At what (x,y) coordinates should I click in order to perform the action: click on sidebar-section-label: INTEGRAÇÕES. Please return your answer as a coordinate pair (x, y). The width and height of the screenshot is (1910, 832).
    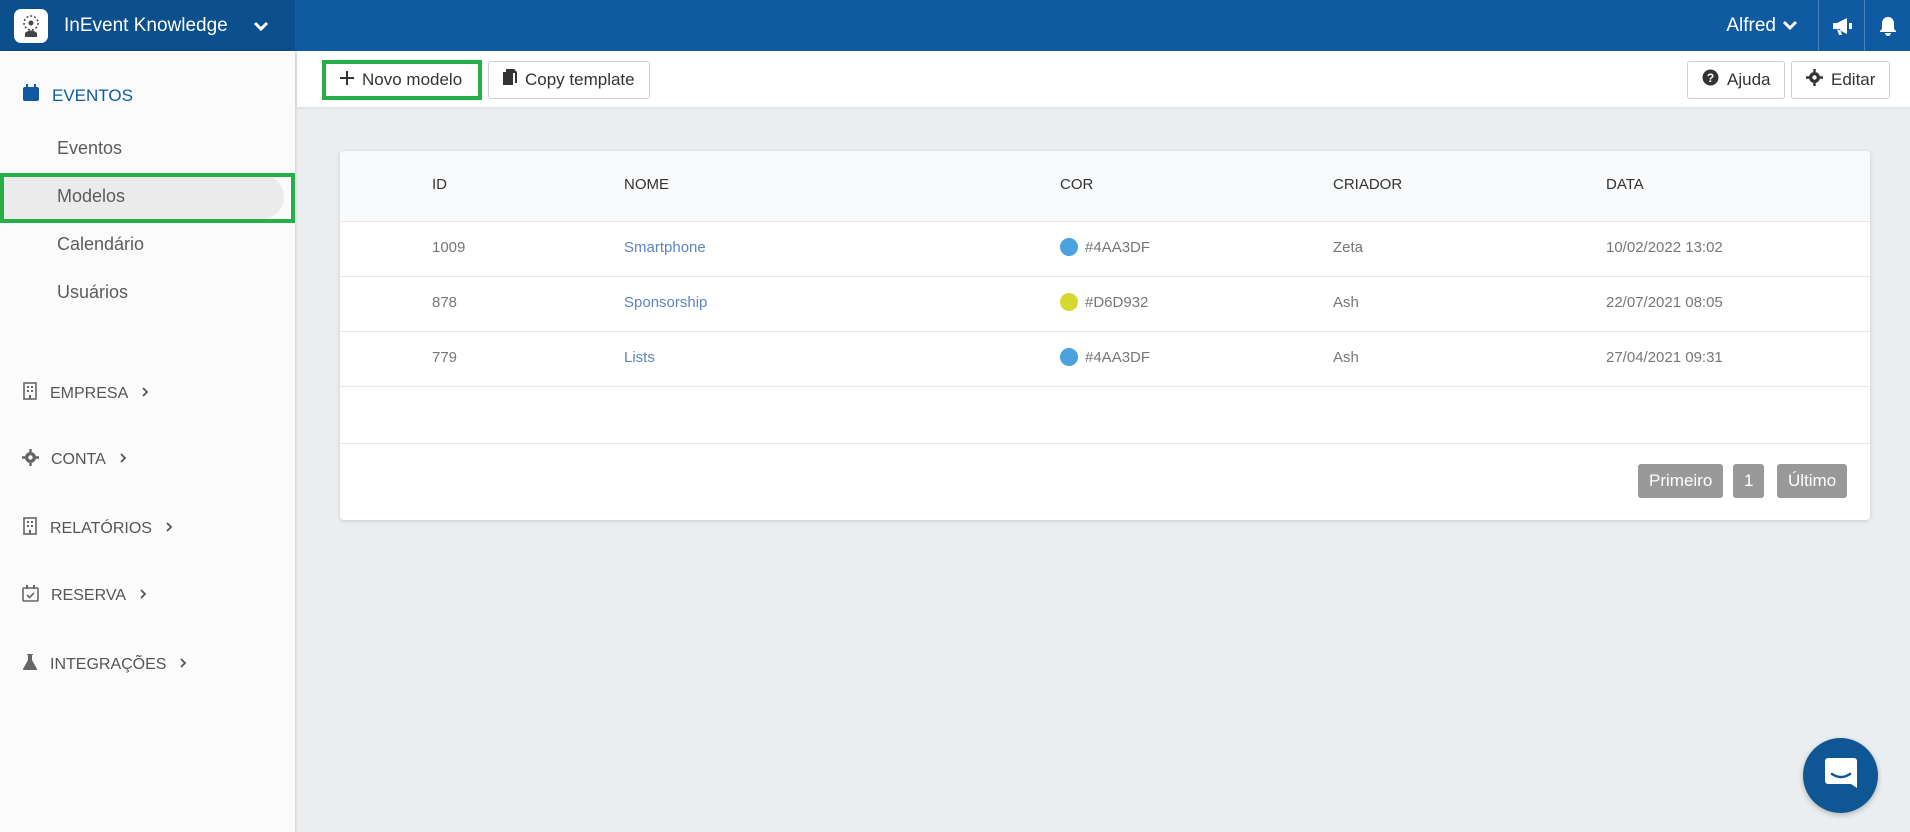
    Looking at the image, I should click on (108, 664).